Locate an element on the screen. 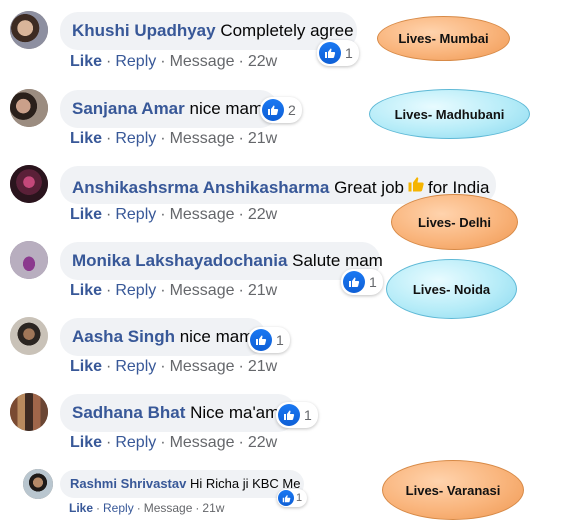 Image resolution: width=583 pixels, height=529 pixels. commenter-name: Anshikashsrma Anshikasharma is located at coordinates (200, 187).